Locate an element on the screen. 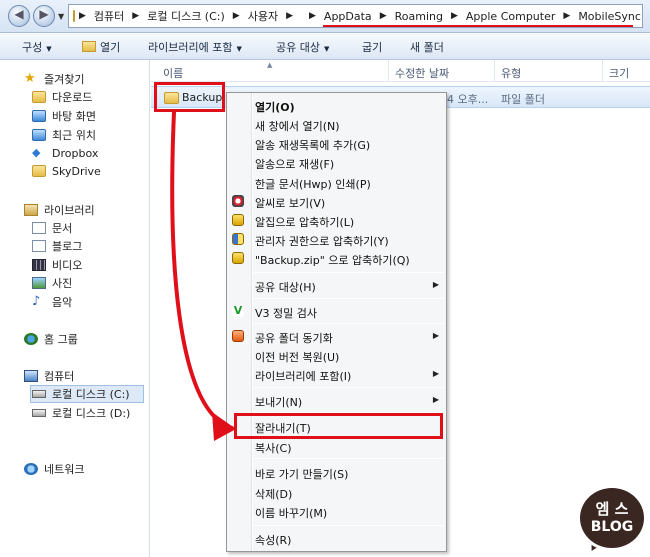  column-size: 크기 is located at coordinates (619, 73).